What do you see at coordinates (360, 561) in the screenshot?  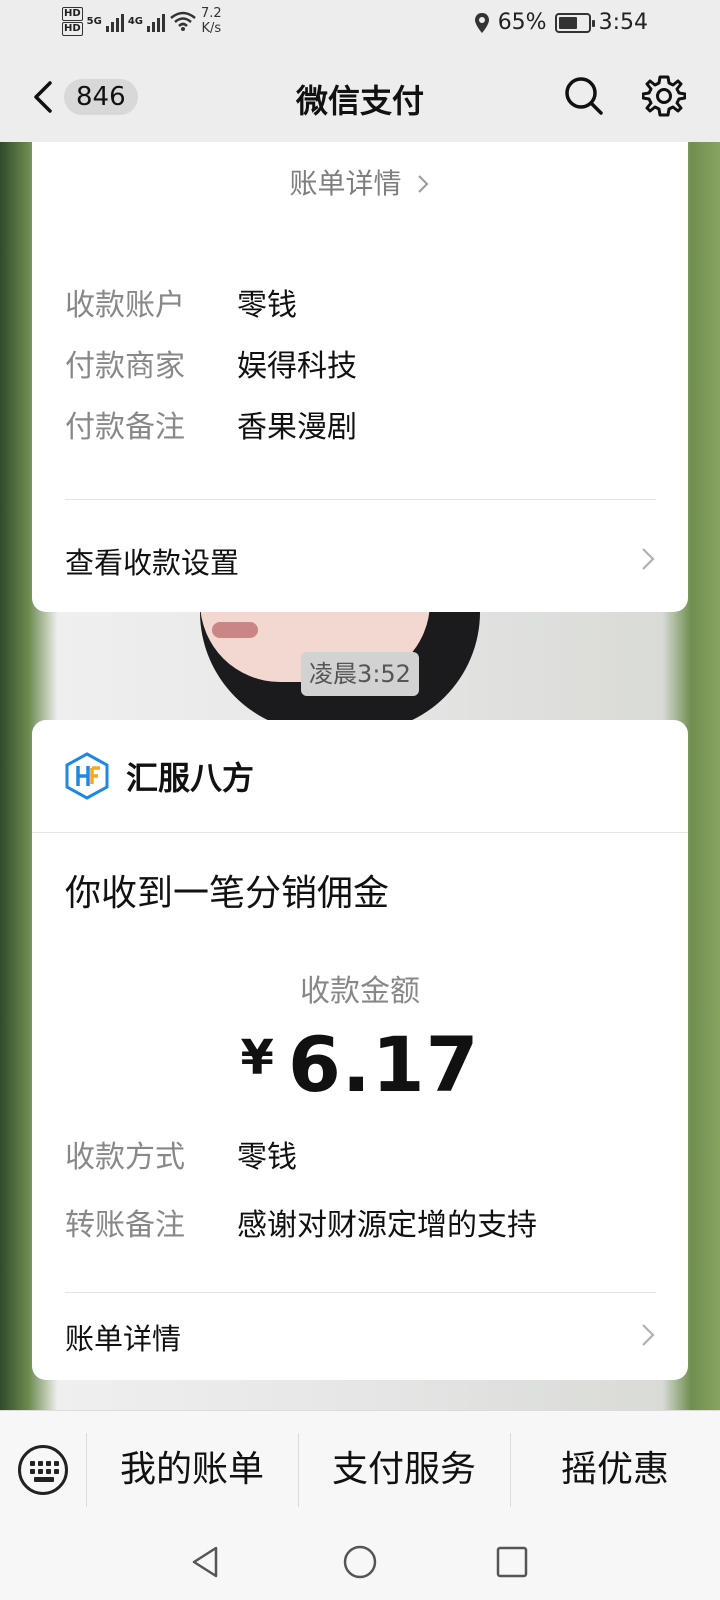 I see `receipt-settings-link: 查看收款设置` at bounding box center [360, 561].